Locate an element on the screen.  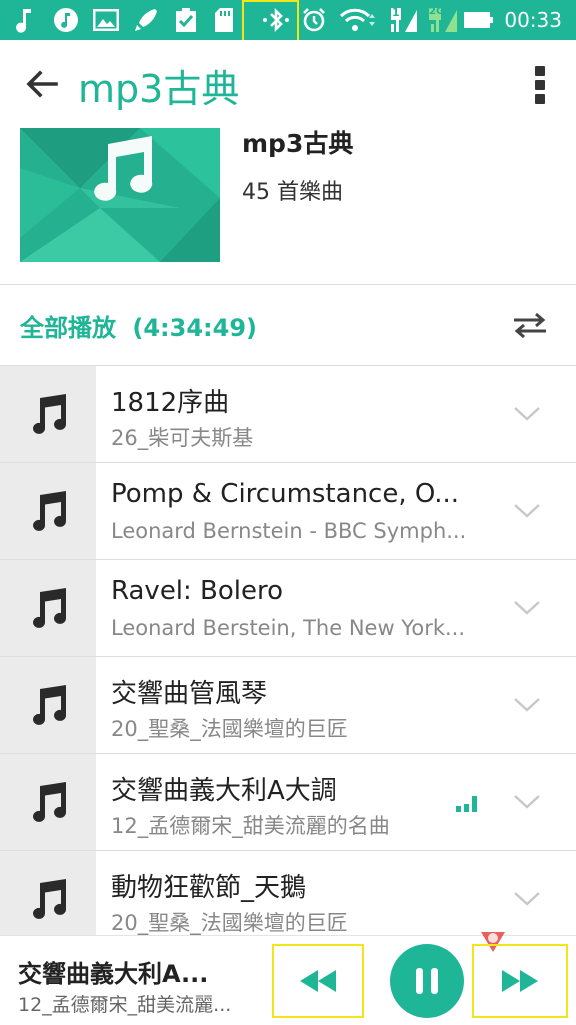
back-button is located at coordinates (42, 84).